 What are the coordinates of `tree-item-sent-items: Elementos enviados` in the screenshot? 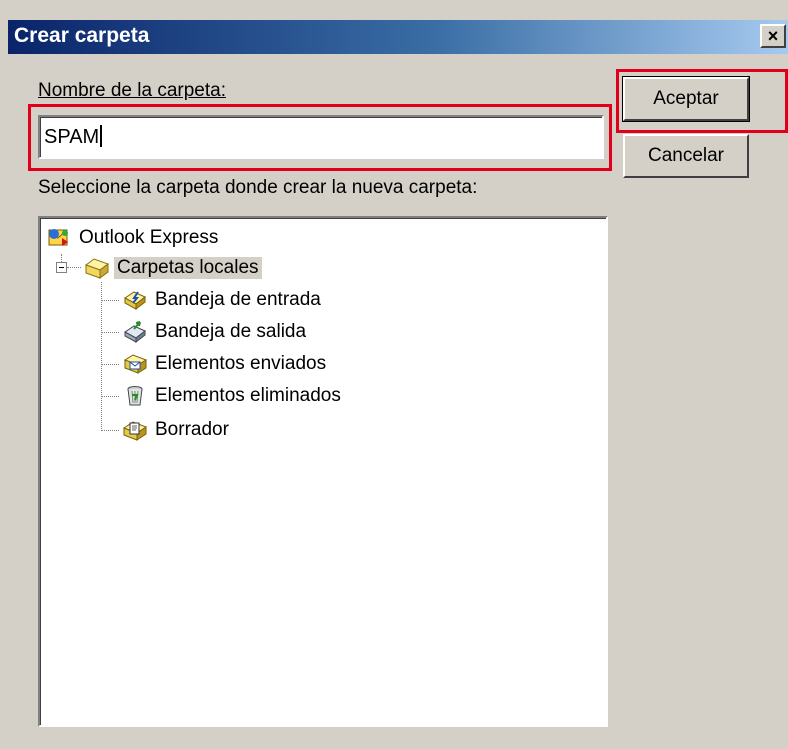 It's located at (225, 364).